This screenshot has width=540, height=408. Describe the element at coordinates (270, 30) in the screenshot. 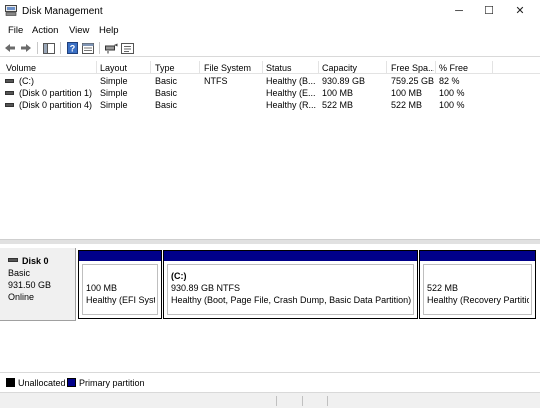

I see `menu-bar: File Action View Help` at that location.